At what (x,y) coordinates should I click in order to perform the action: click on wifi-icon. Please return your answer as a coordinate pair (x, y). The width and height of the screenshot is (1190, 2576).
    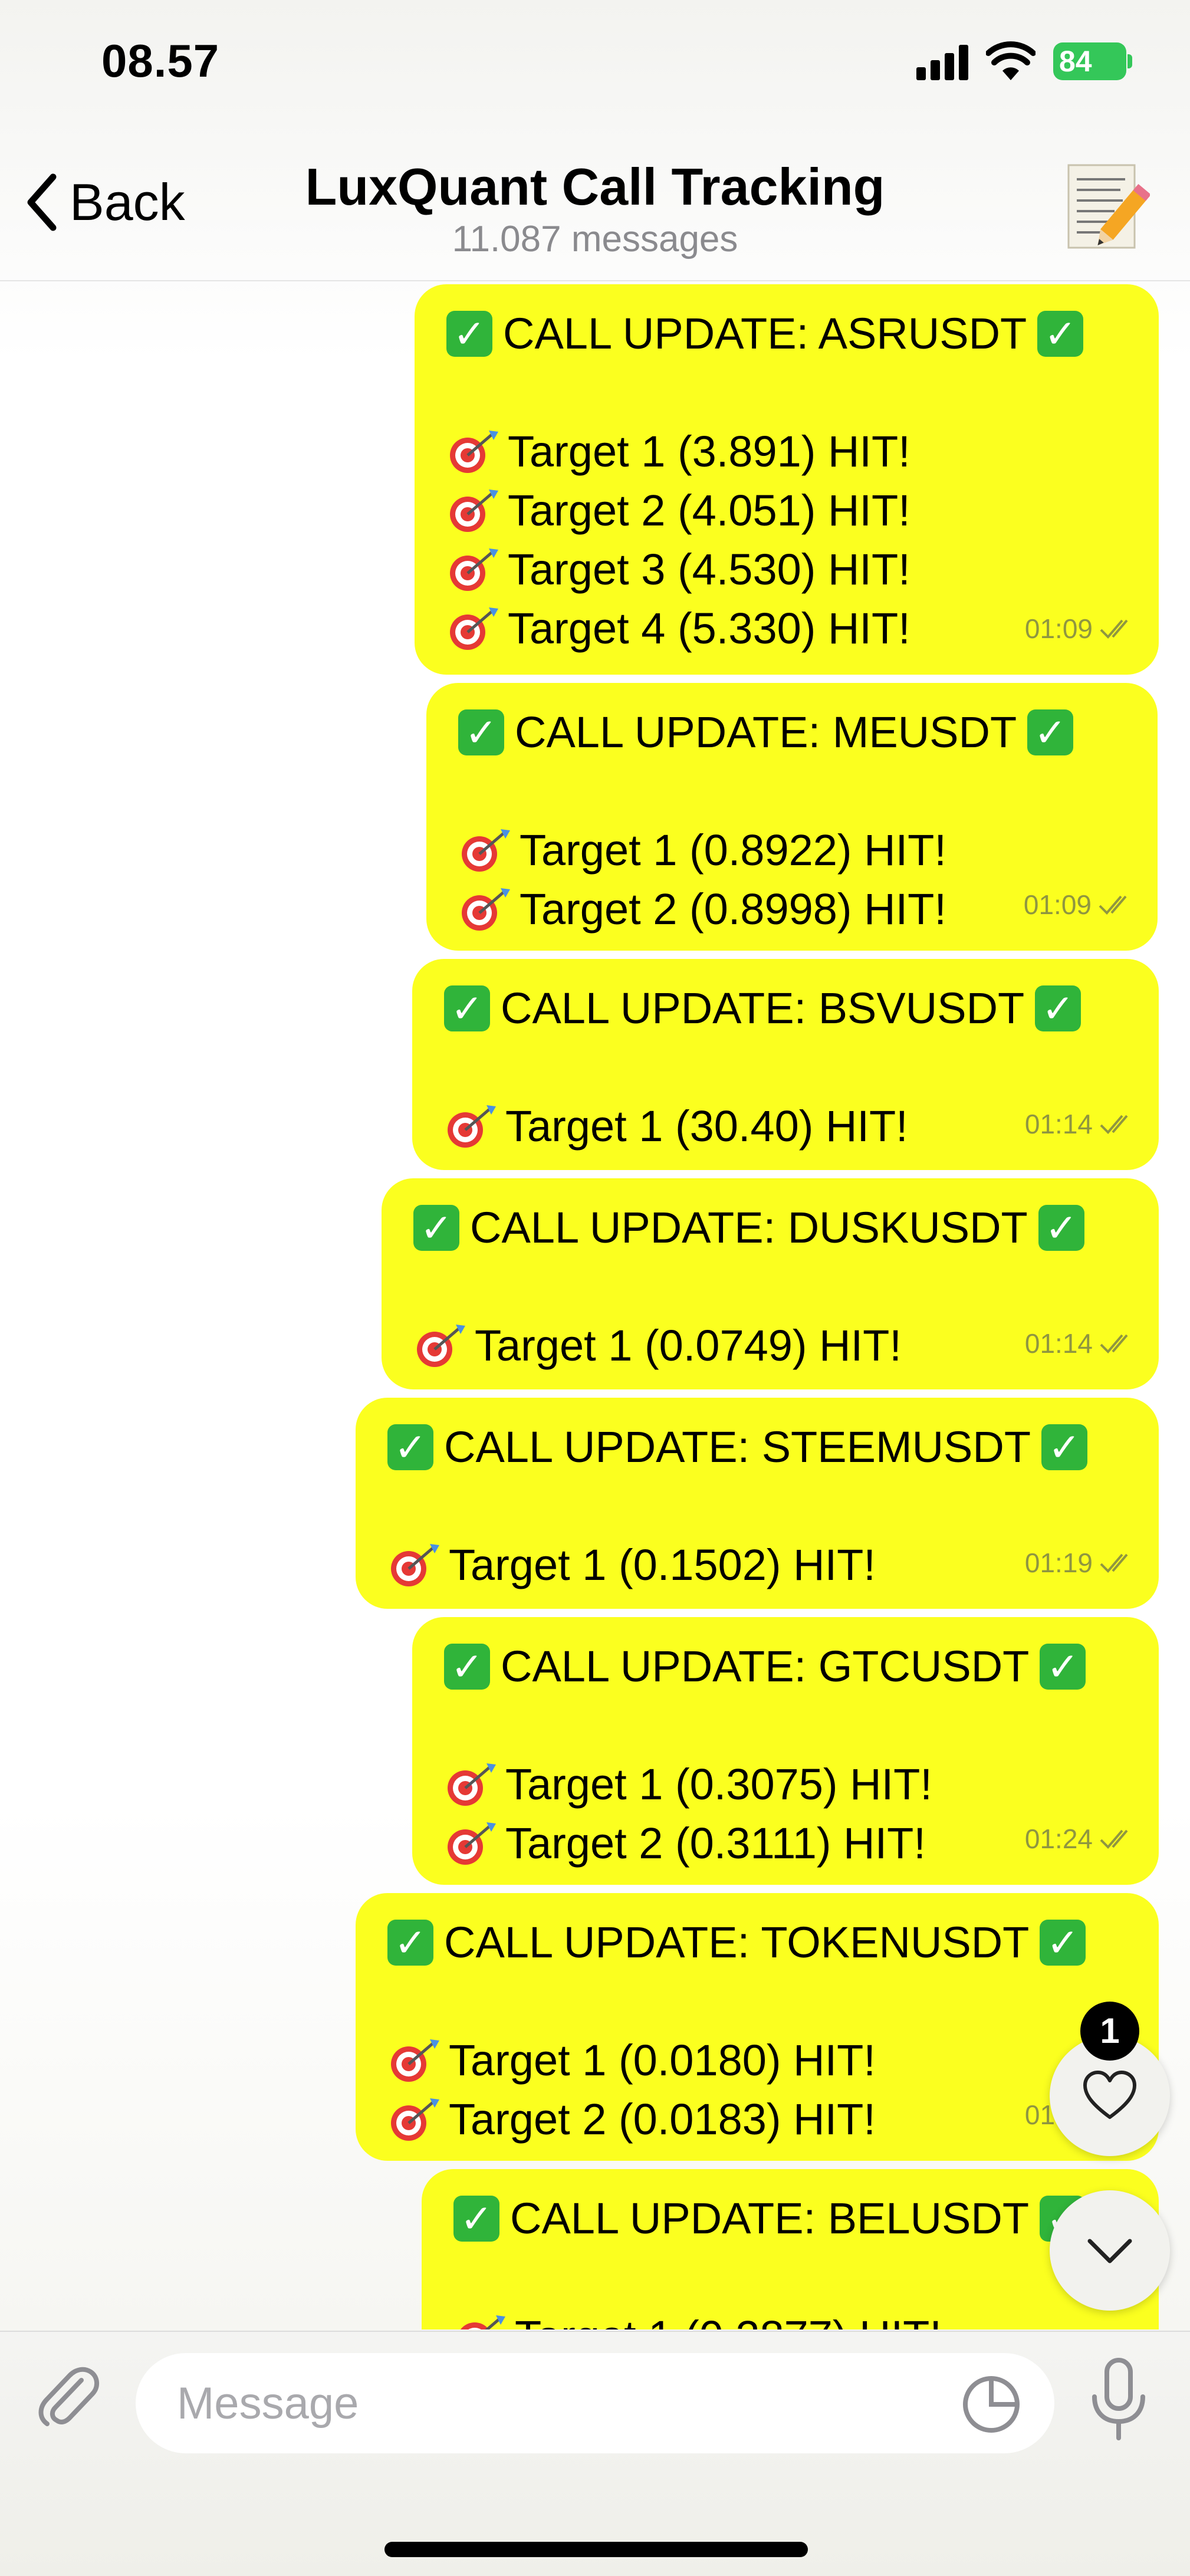
    Looking at the image, I should click on (1011, 60).